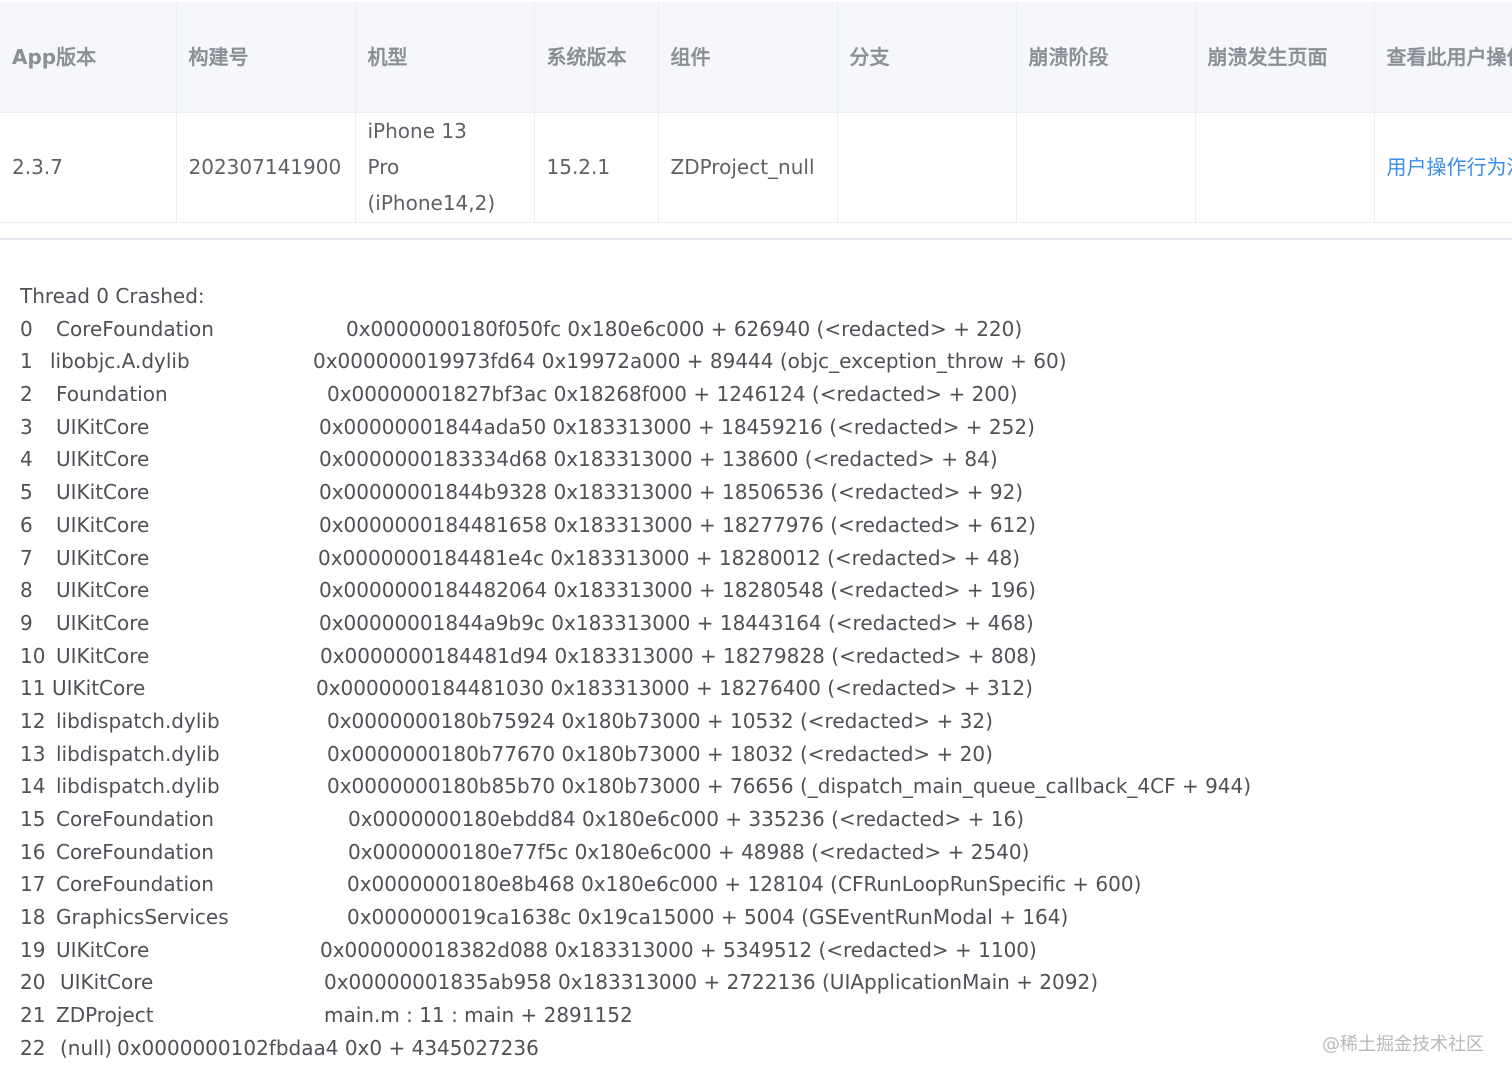  I want to click on frame-index: 7, so click(26, 557).